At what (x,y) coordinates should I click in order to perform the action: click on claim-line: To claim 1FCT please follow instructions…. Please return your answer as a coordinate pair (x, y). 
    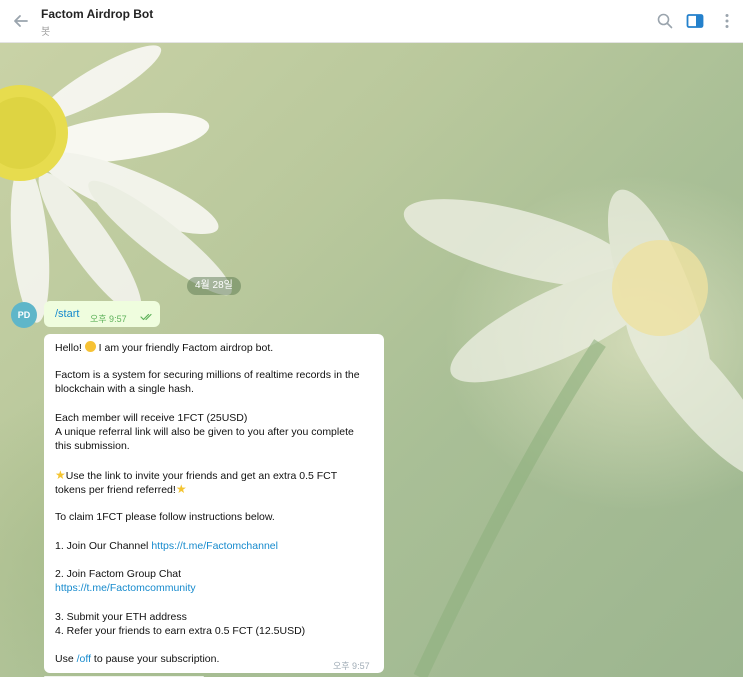
    Looking at the image, I should click on (165, 517).